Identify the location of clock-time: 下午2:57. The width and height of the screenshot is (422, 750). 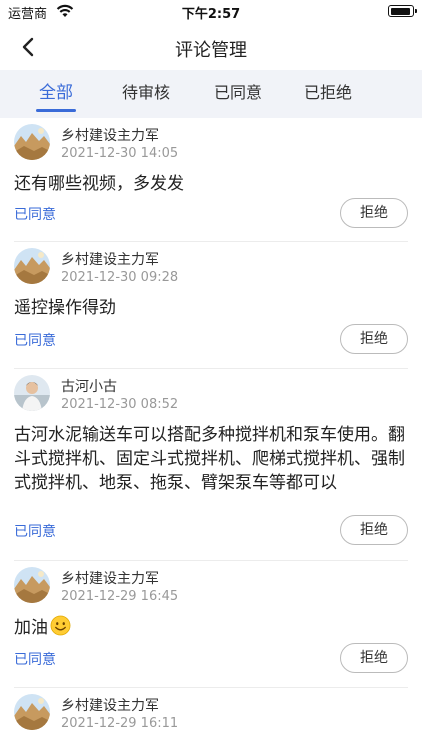
(211, 14).